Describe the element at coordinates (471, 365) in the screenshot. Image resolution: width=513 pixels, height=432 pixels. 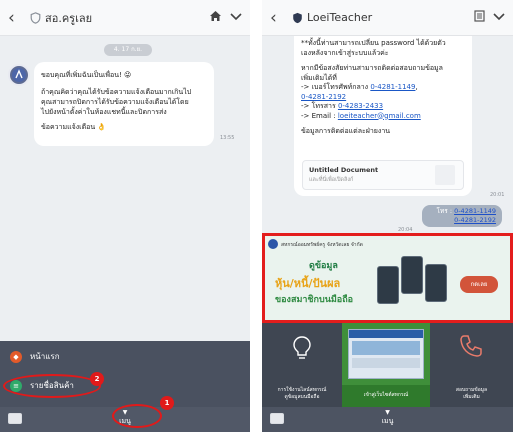
I see `rich-menu-contact: สอบถามข้อมูล เพิ่มเติม` at that location.